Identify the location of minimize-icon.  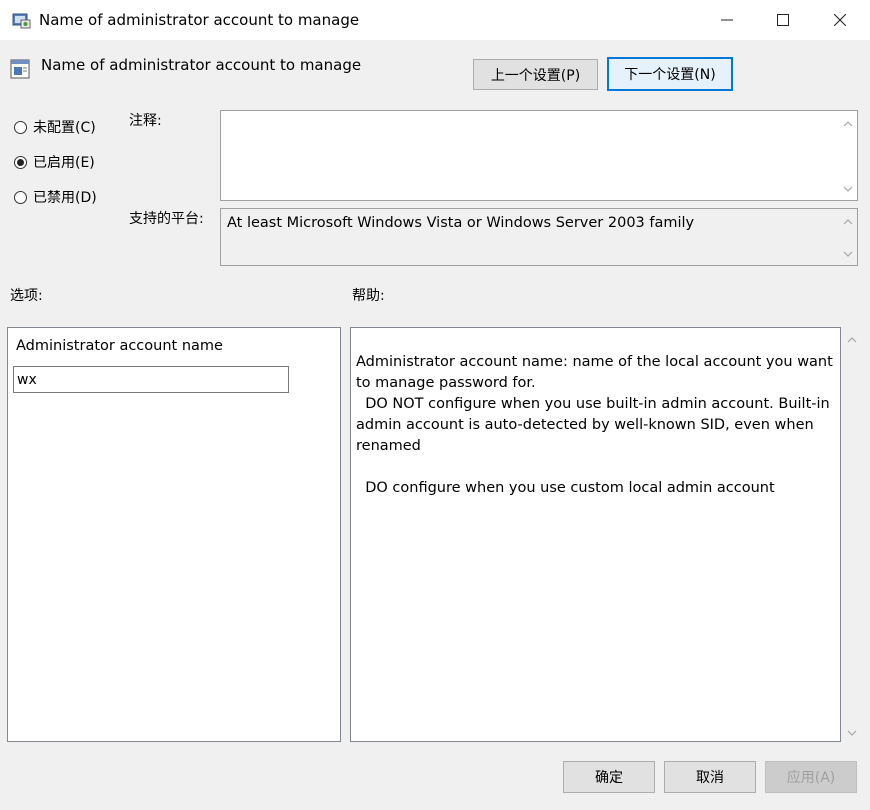
(727, 20).